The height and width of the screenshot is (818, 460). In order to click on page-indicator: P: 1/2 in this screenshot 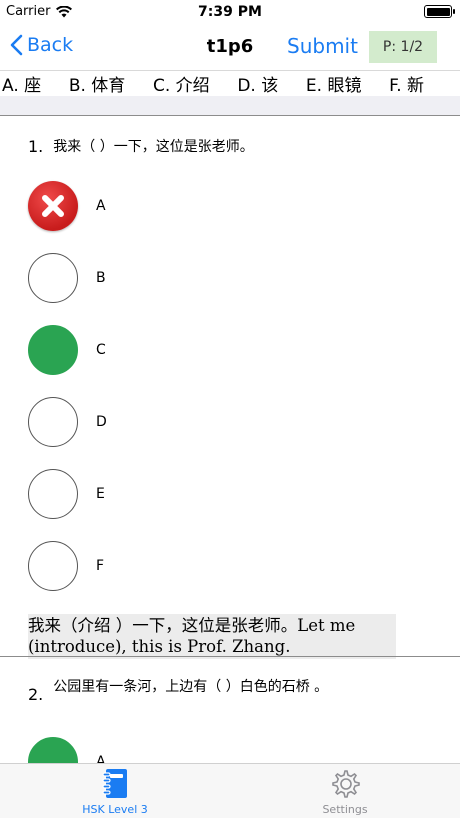, I will do `click(403, 47)`.